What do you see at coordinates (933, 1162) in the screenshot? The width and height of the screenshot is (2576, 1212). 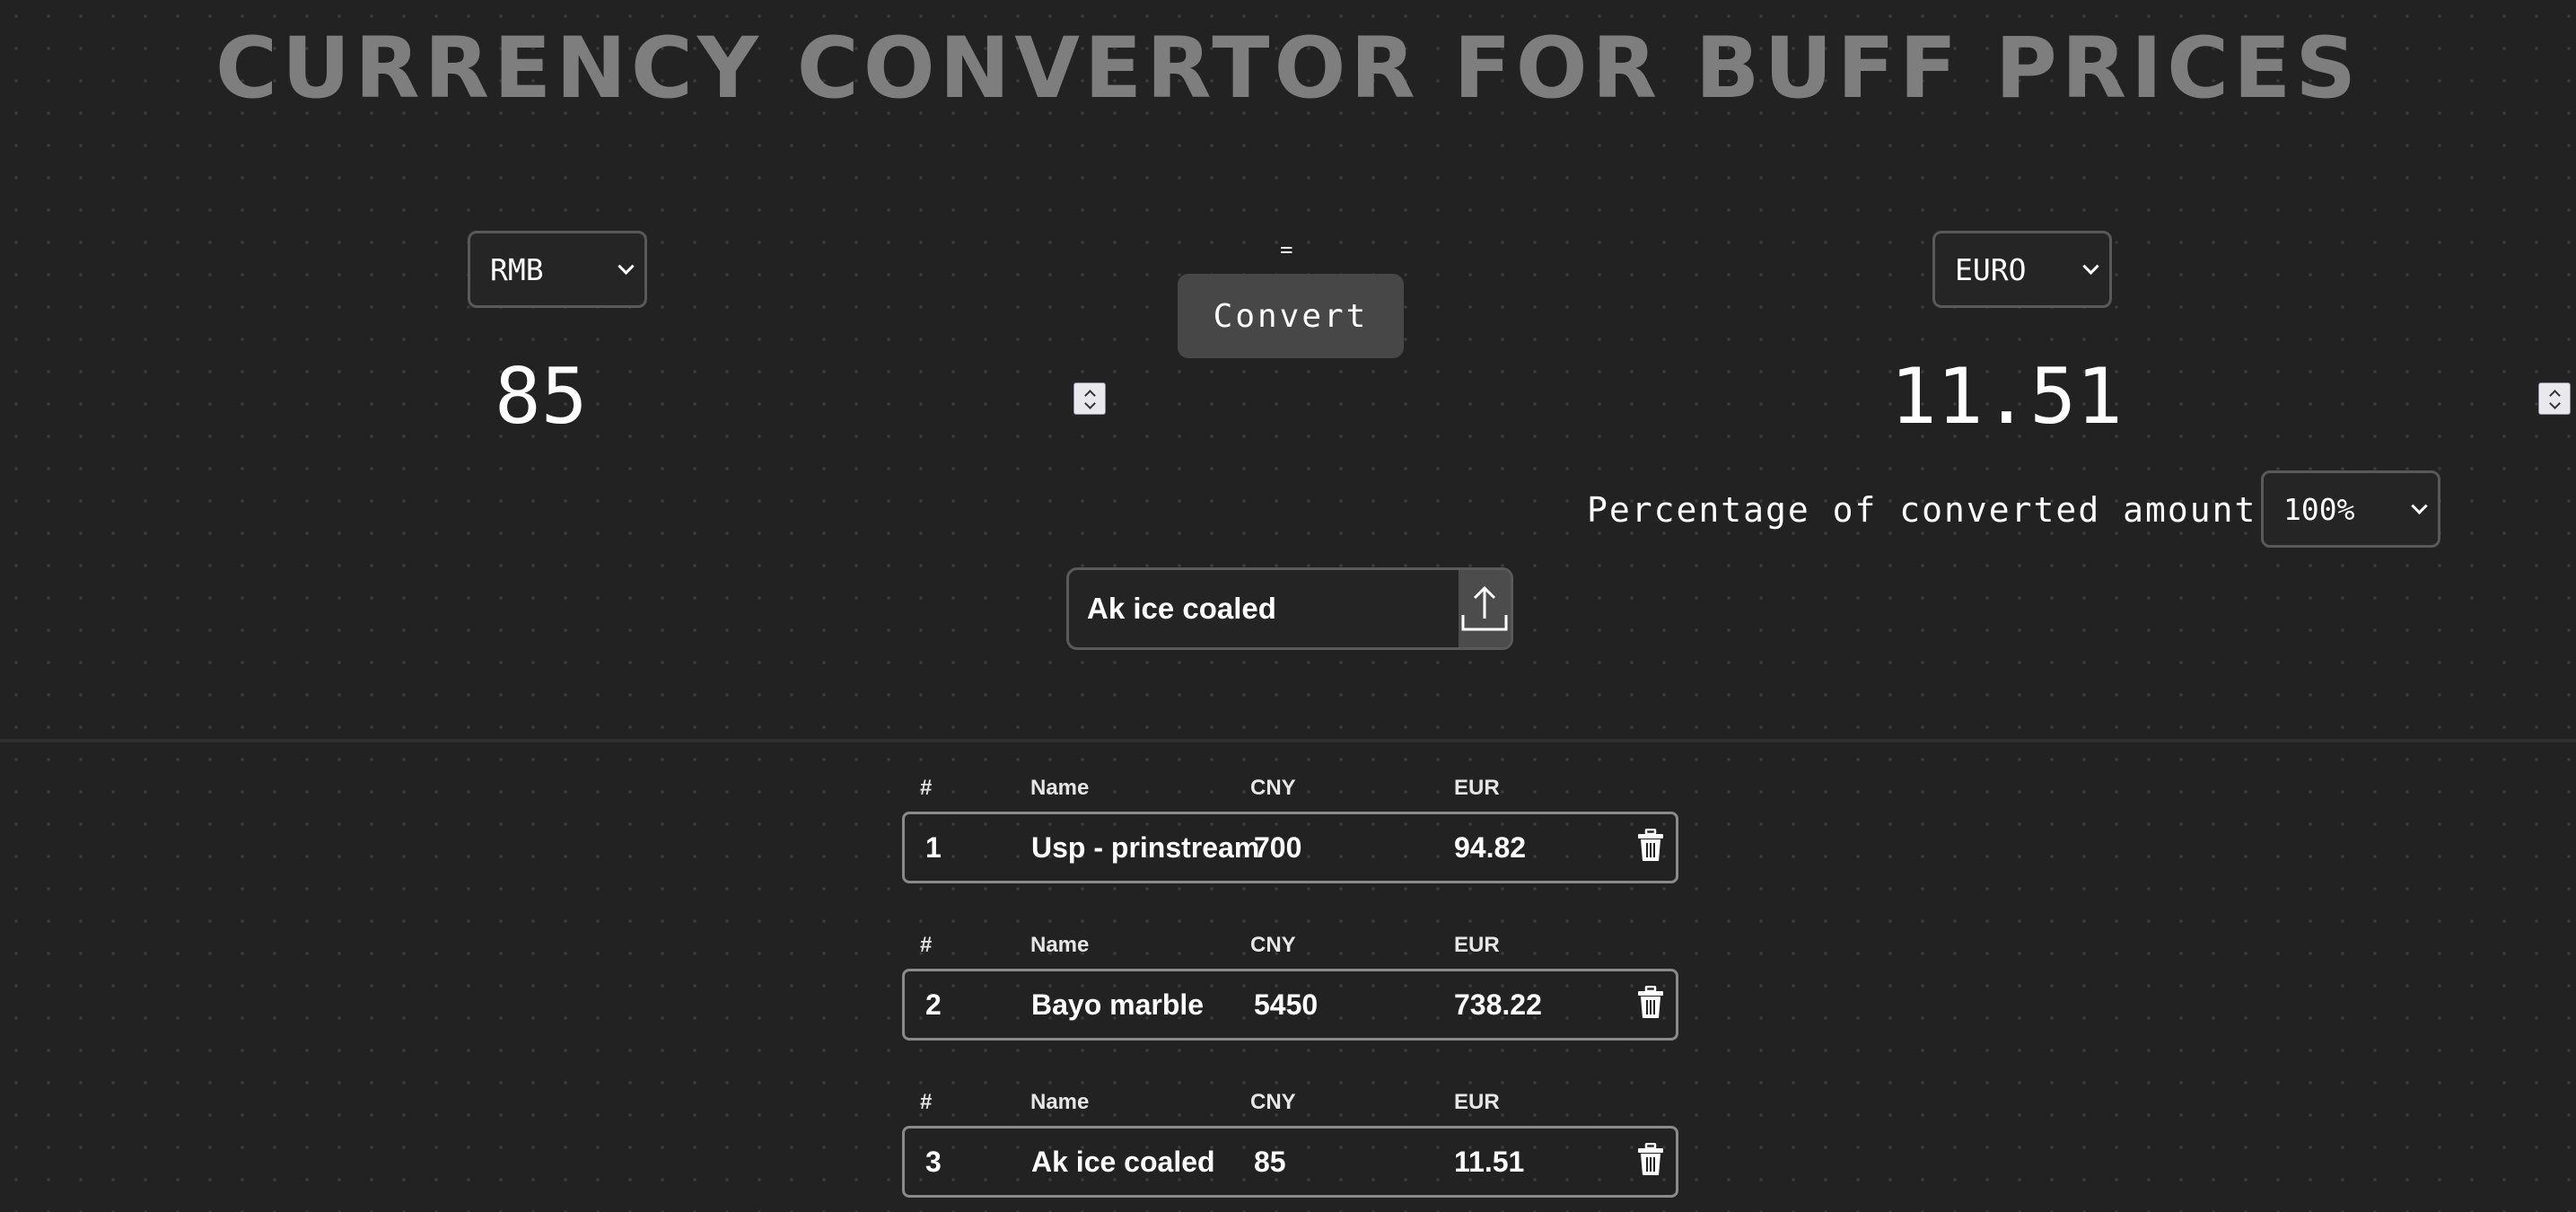 I see `row-number: 3` at bounding box center [933, 1162].